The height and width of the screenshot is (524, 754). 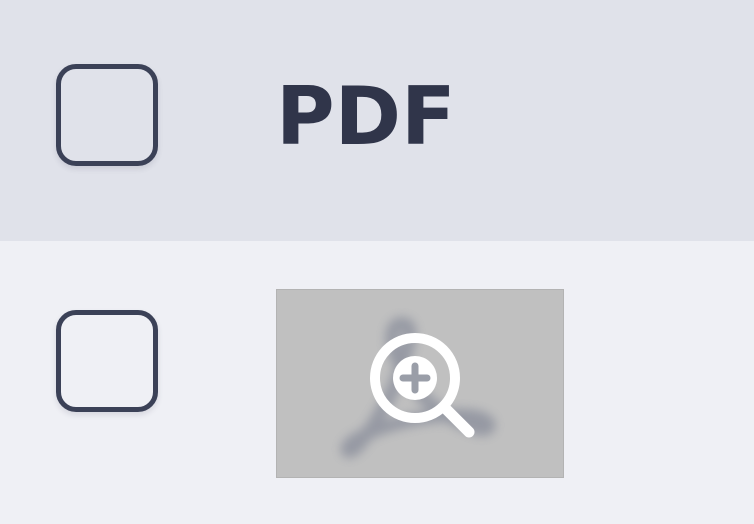 I want to click on pdf-thumbnail, so click(x=420, y=383).